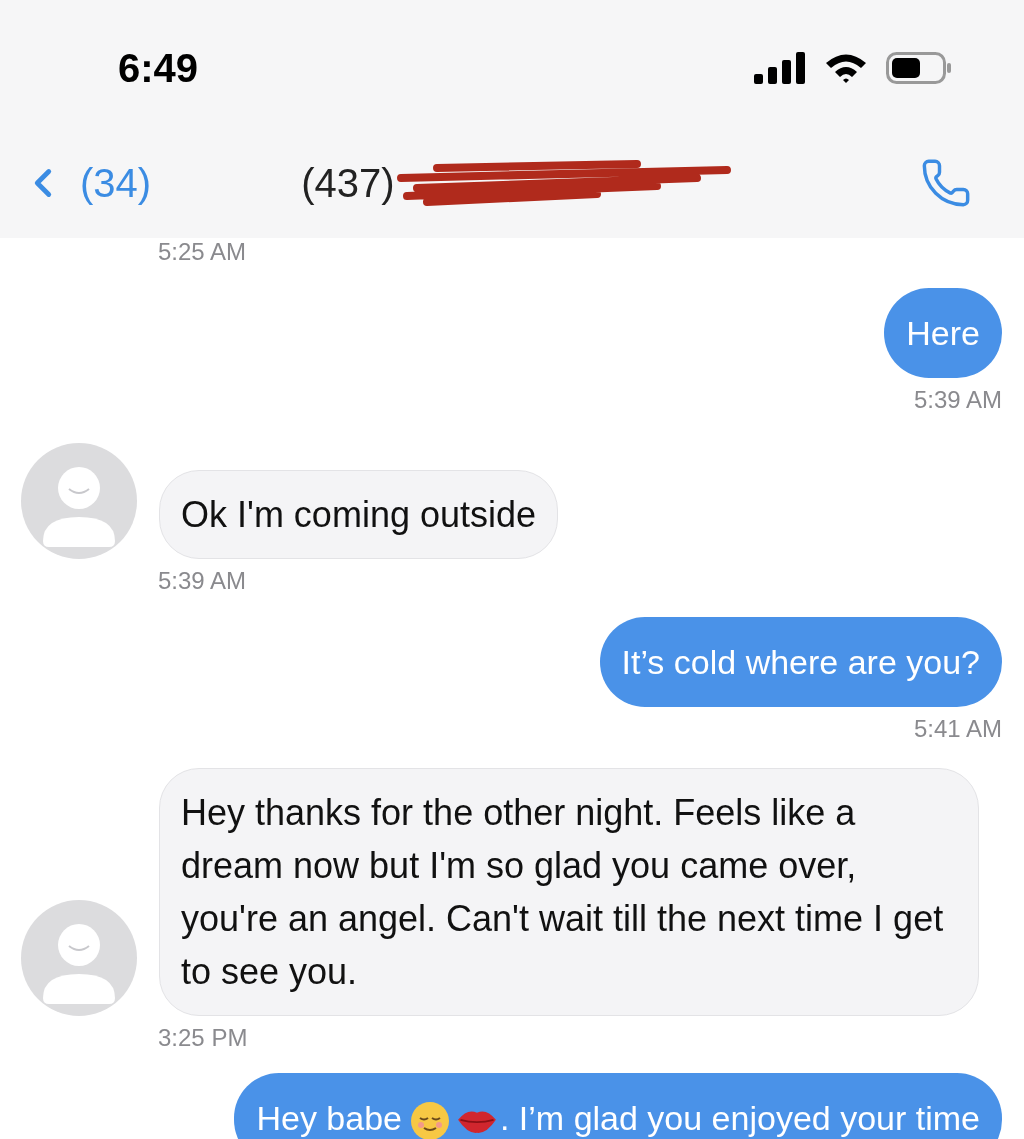  What do you see at coordinates (158, 68) in the screenshot?
I see `status-time: 6:49` at bounding box center [158, 68].